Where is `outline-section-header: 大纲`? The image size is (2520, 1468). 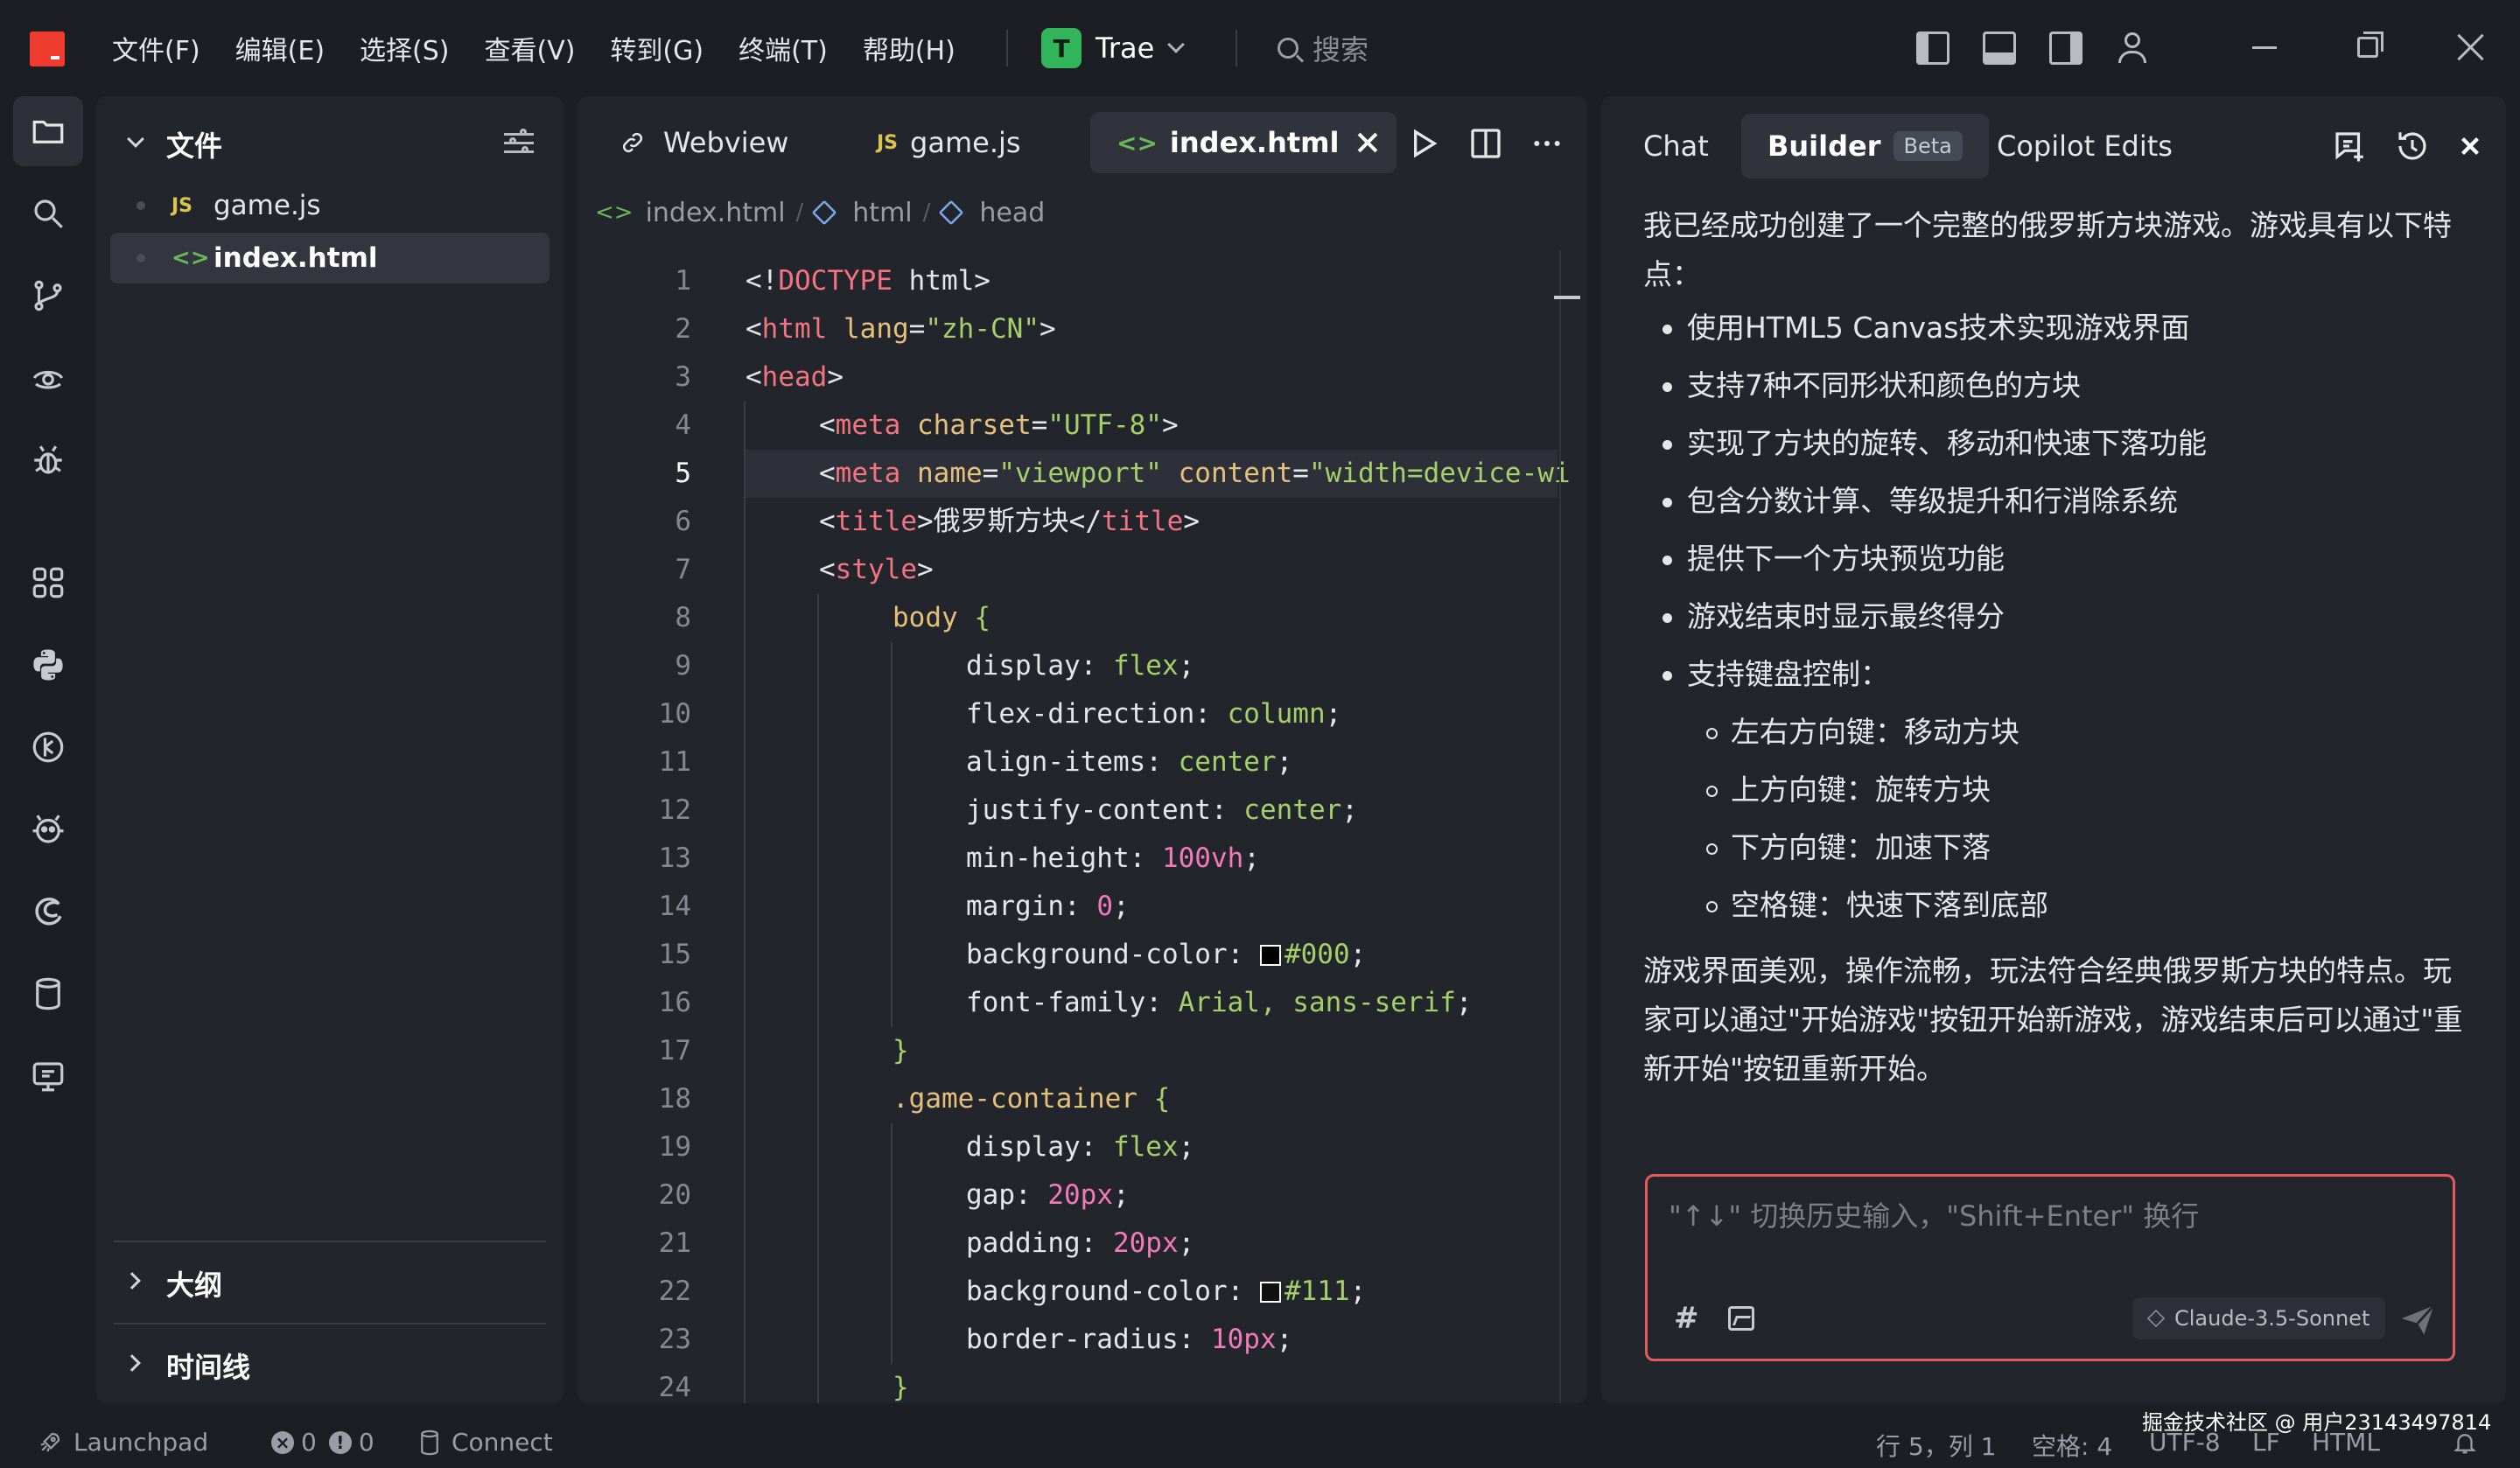
outline-section-header: 大纲 is located at coordinates (330, 1281).